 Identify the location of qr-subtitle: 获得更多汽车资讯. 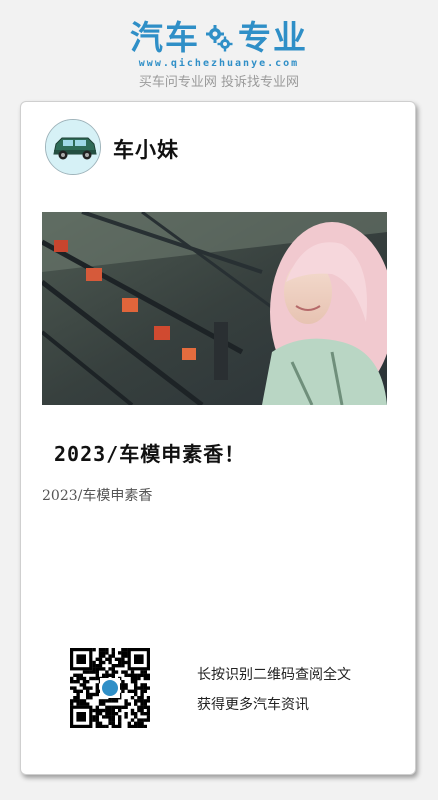
(253, 705).